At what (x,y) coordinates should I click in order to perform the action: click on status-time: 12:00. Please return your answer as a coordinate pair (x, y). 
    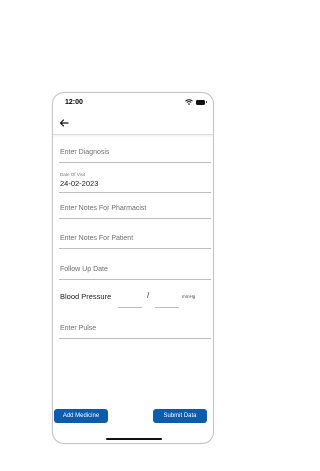
    Looking at the image, I should click on (74, 102).